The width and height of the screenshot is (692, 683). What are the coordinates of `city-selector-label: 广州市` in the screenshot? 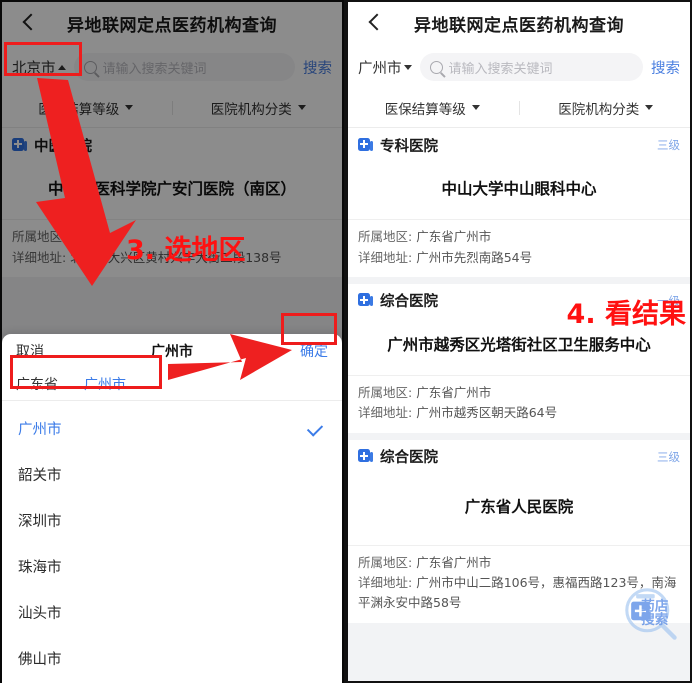 It's located at (380, 68).